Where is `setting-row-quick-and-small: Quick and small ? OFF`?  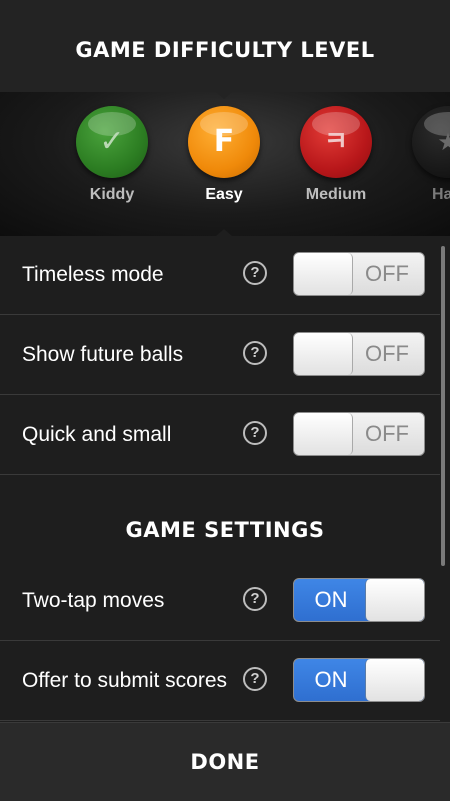 setting-row-quick-and-small: Quick and small ? OFF is located at coordinates (220, 435).